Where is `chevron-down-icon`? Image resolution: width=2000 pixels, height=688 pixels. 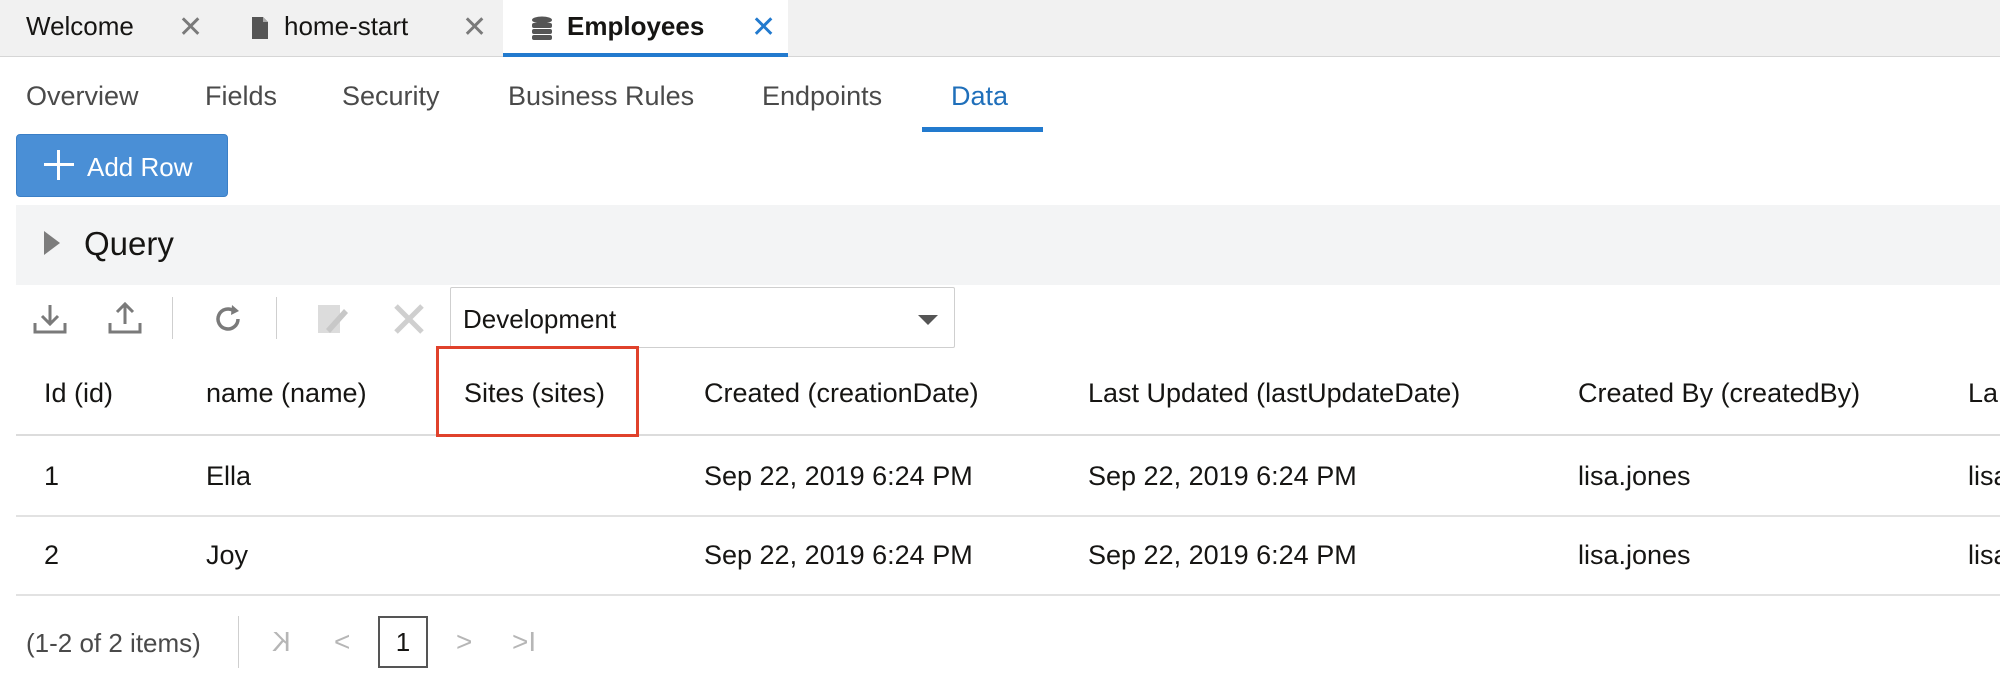 chevron-down-icon is located at coordinates (928, 320).